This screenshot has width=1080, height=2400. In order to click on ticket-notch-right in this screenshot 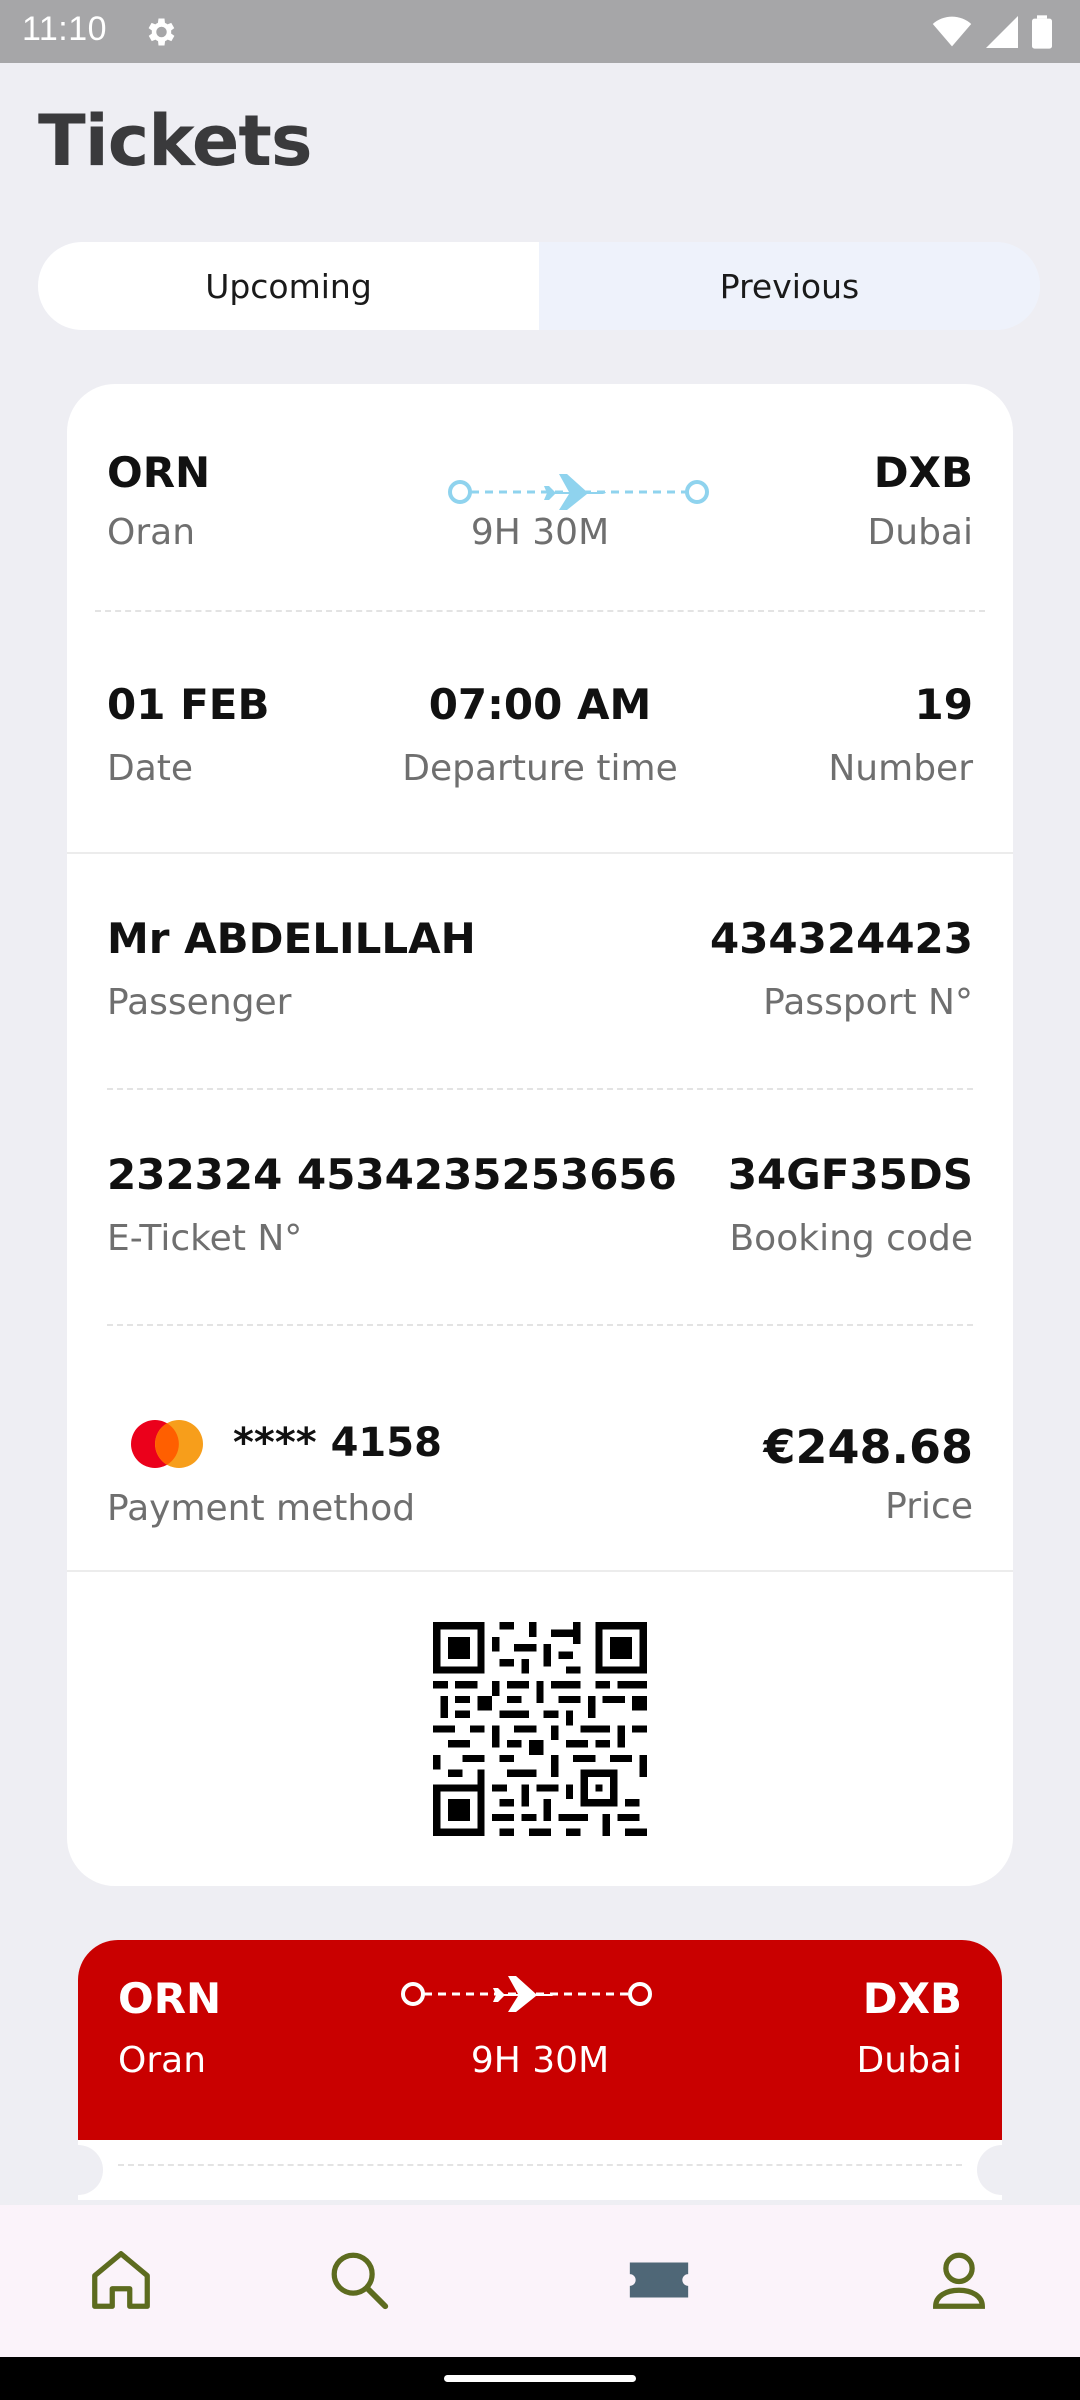, I will do `click(1002, 2170)`.